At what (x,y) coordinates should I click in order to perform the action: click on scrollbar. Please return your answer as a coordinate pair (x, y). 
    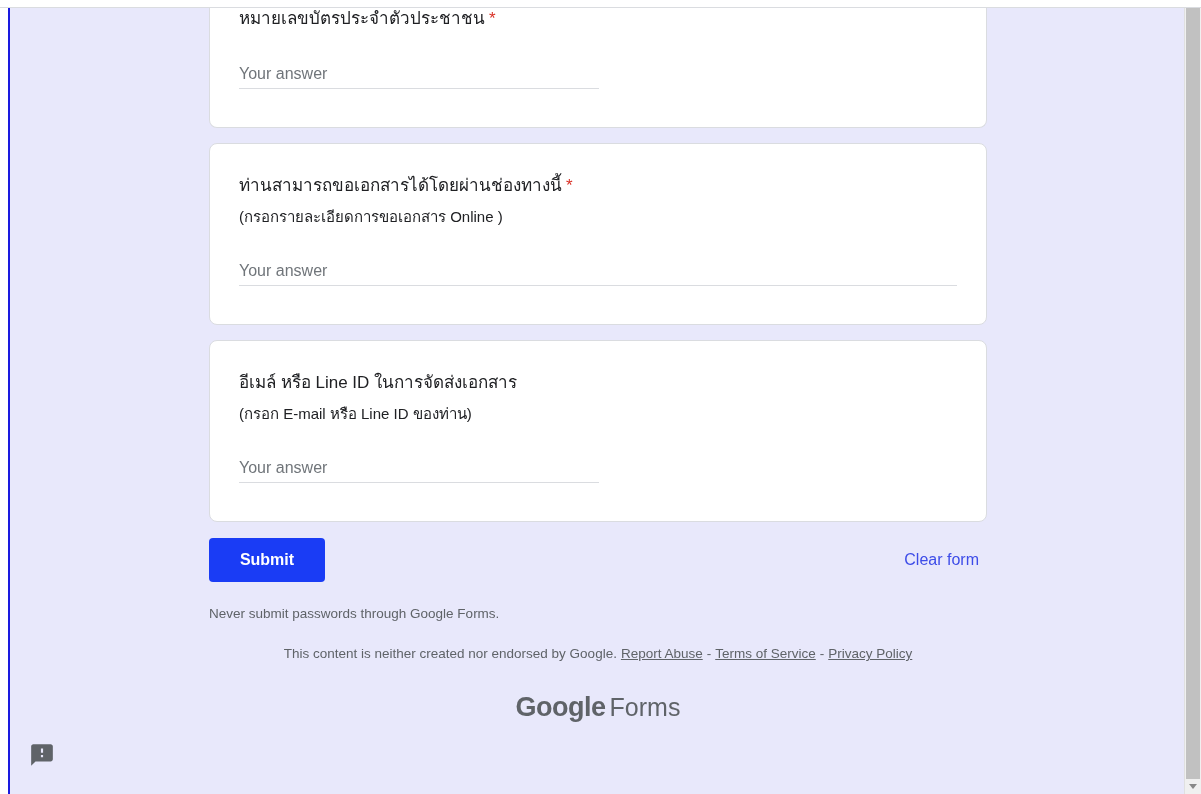
    Looking at the image, I should click on (1192, 401).